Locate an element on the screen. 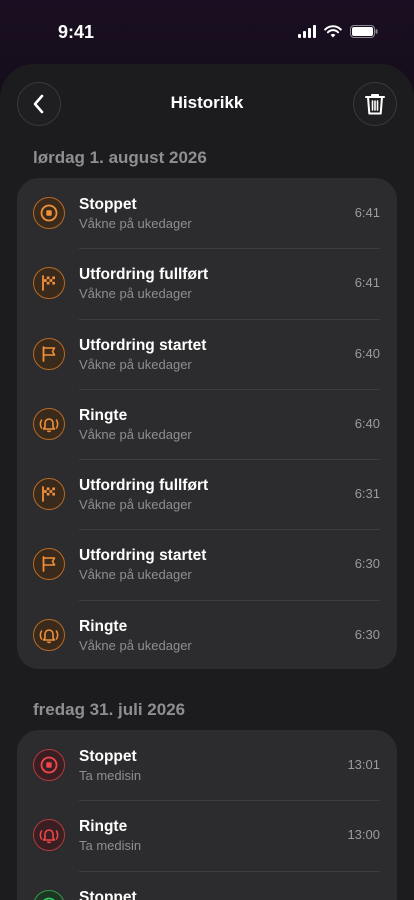 This screenshot has width=414, height=900. trash-icon is located at coordinates (375, 104).